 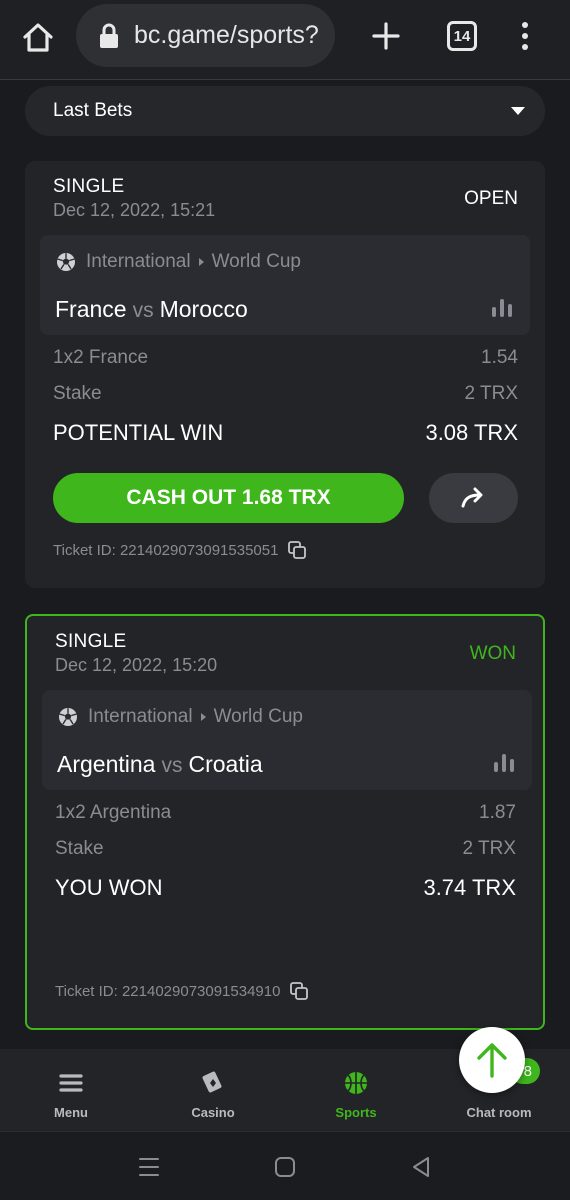 I want to click on nav-sports: Sports, so click(x=356, y=1090).